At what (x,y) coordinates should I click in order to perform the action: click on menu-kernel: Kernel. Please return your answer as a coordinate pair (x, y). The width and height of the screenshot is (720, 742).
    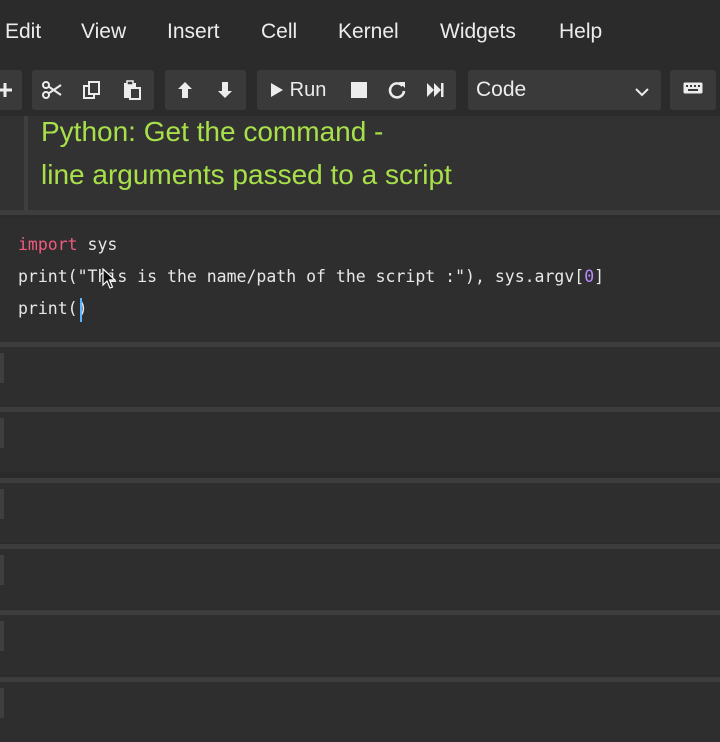
    Looking at the image, I should click on (368, 32).